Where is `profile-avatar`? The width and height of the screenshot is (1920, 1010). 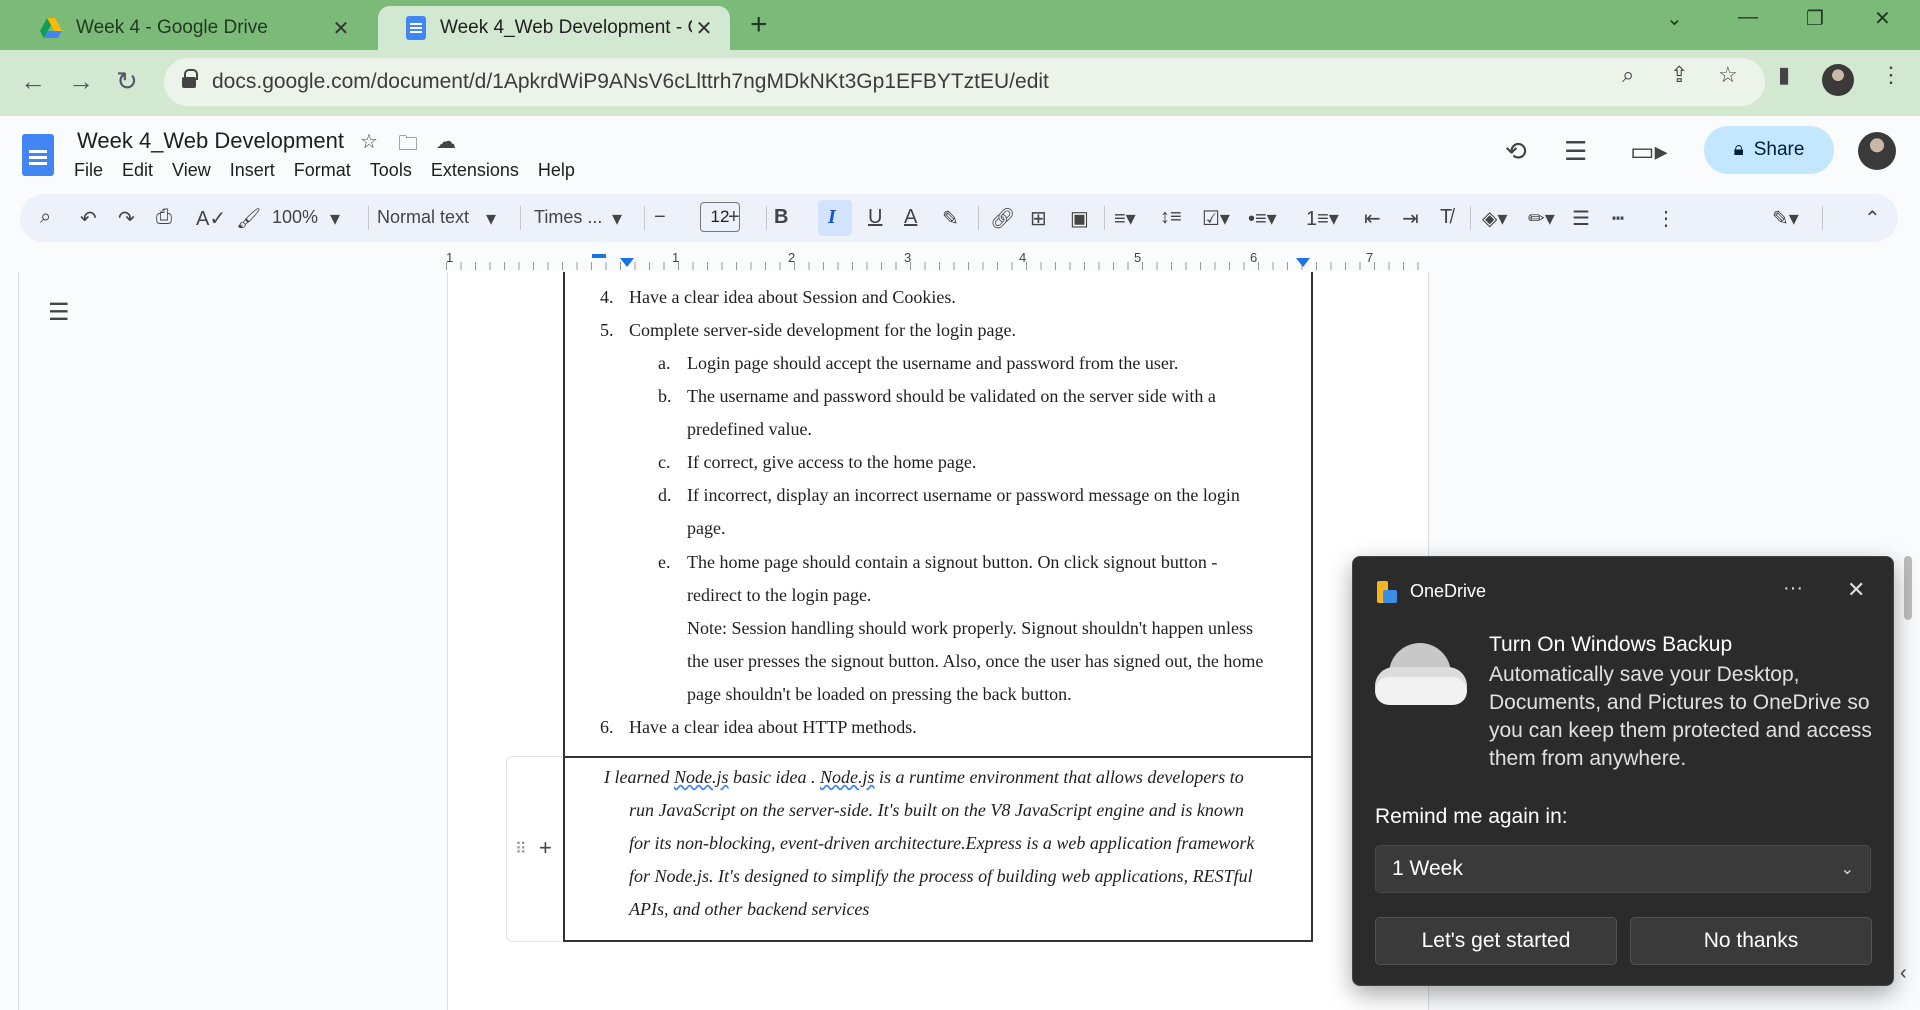
profile-avatar is located at coordinates (1838, 80).